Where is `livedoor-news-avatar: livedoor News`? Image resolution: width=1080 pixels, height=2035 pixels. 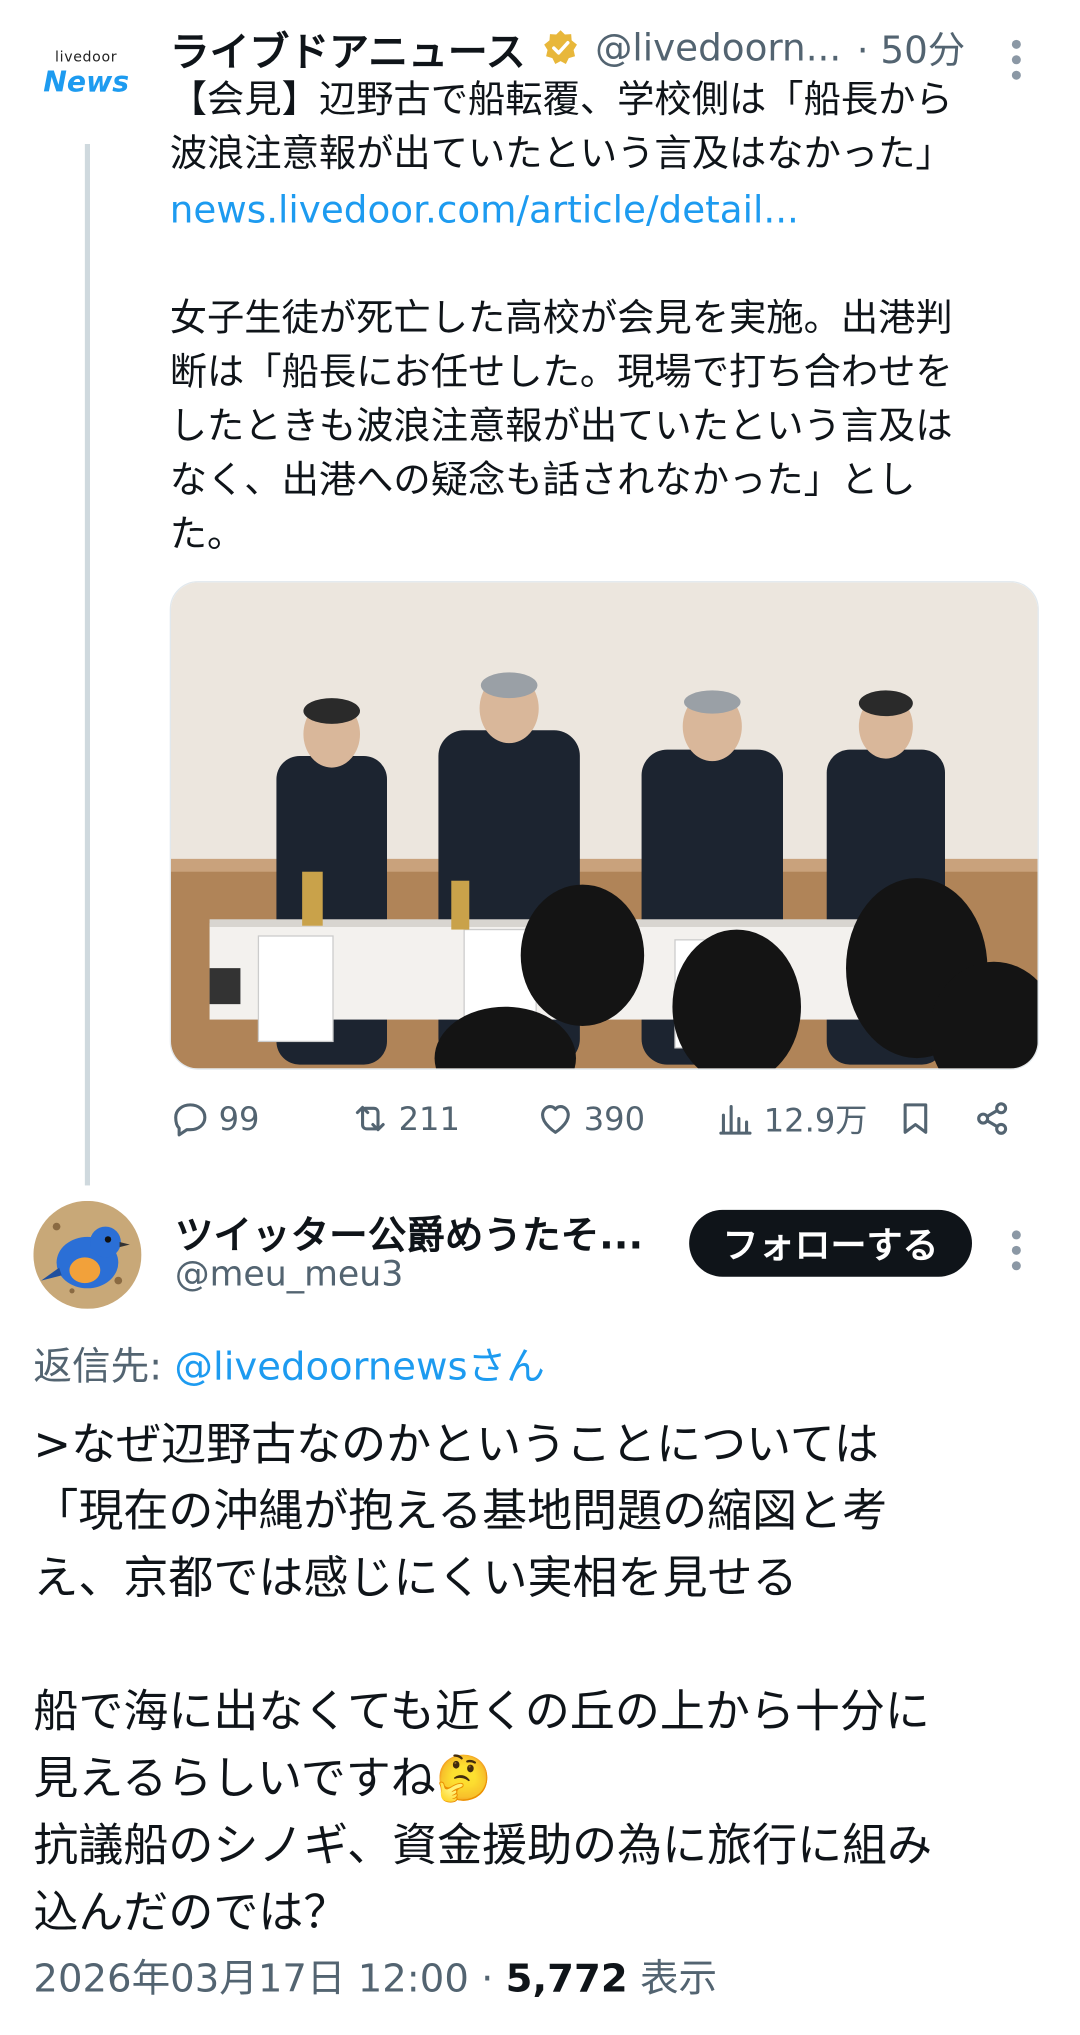 livedoor-news-avatar: livedoor News is located at coordinates (86, 74).